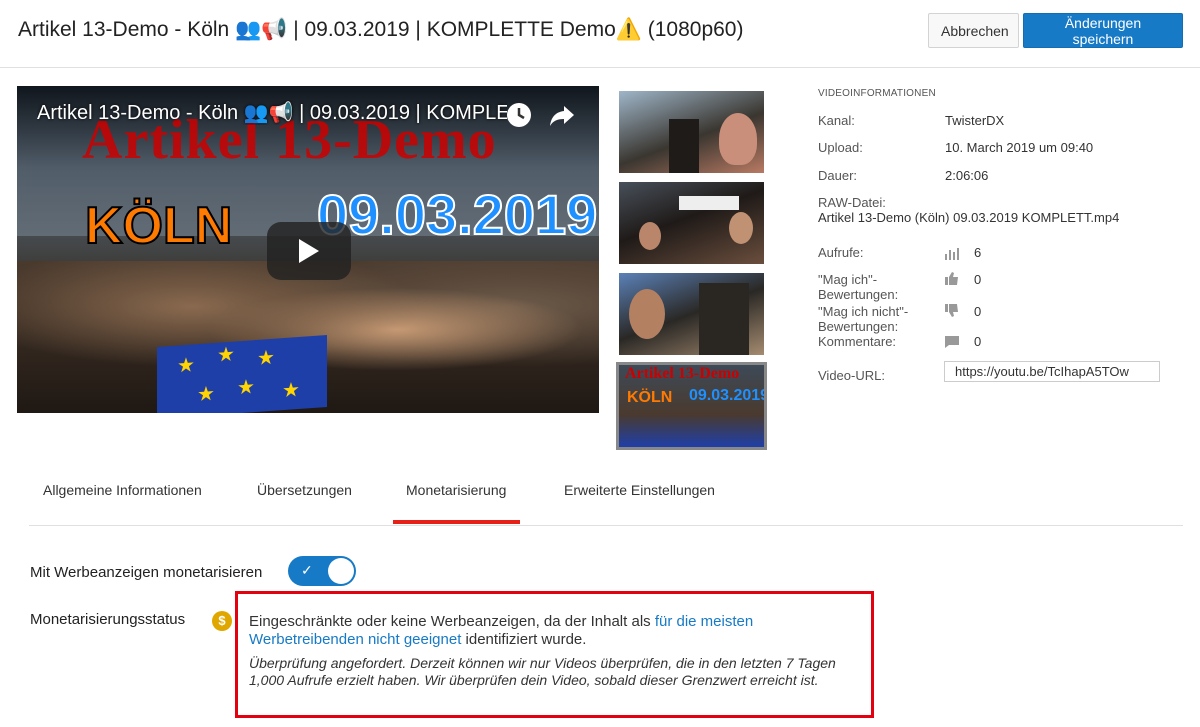 This screenshot has height=727, width=1200. I want to click on cancel-button: Abbrechen, so click(973, 30).